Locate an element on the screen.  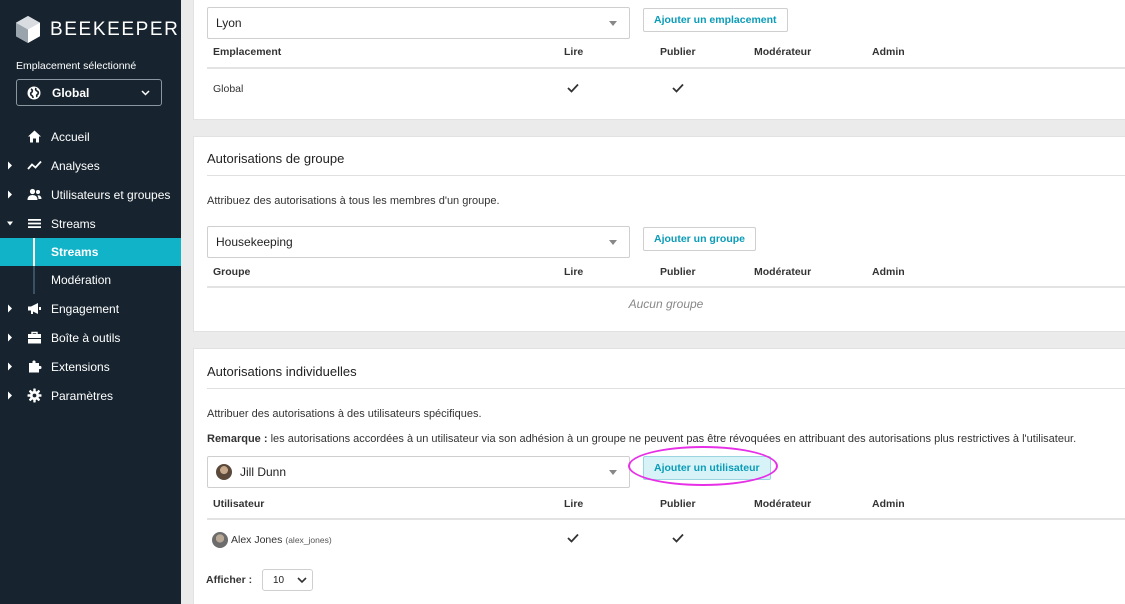
section-title: Autorisations individuelles is located at coordinates (282, 371).